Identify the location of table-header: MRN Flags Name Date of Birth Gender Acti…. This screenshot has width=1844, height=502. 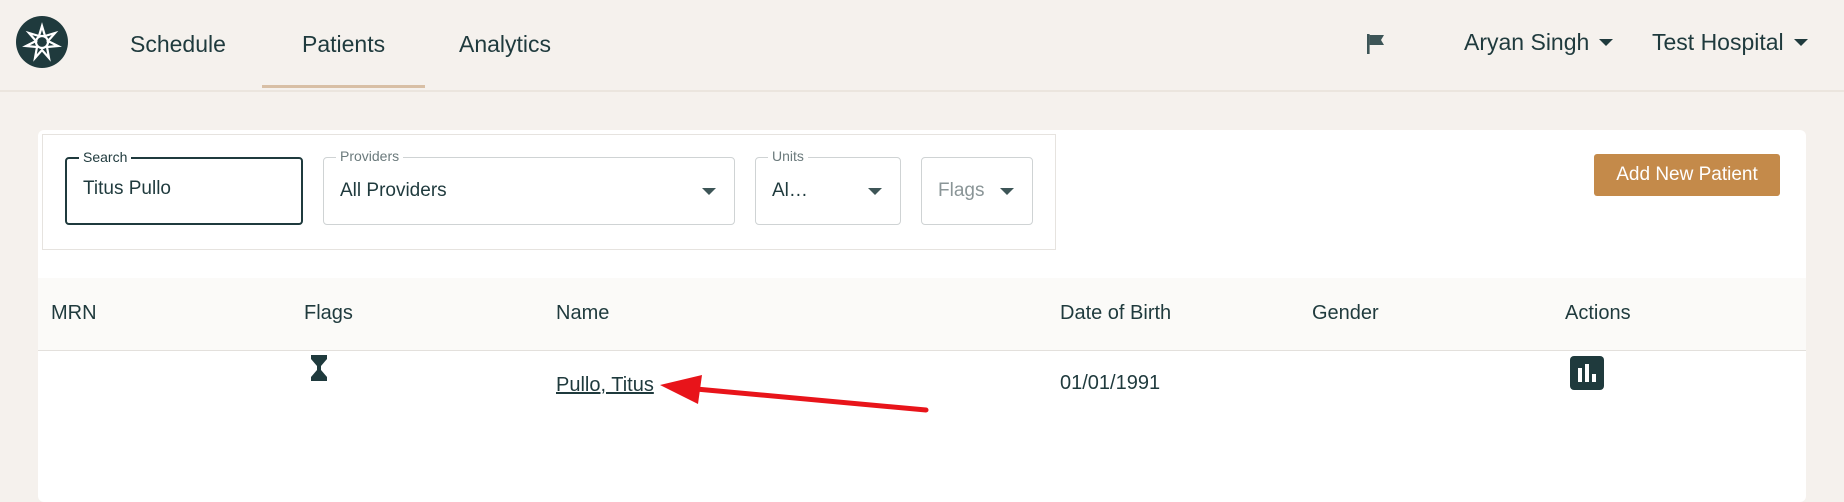
(922, 314).